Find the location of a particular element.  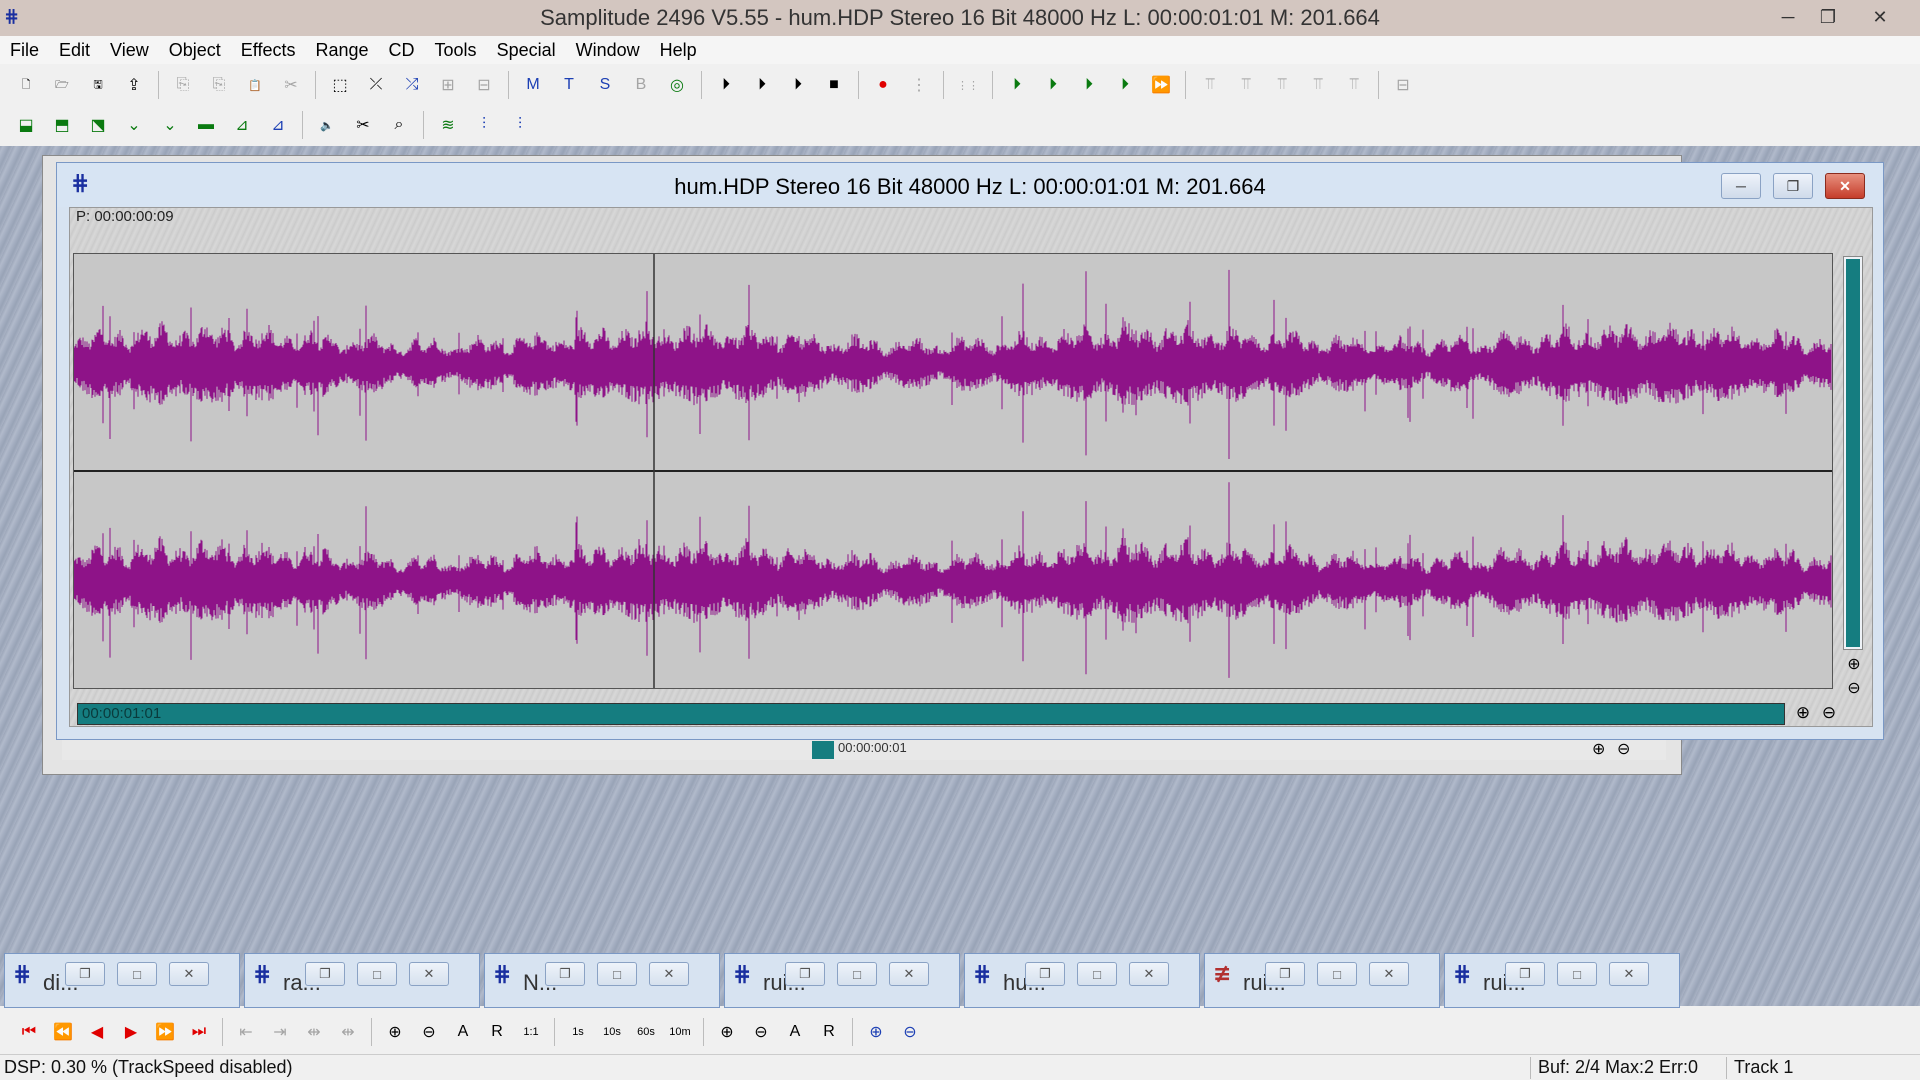

auto-mode-icon: ⊿ is located at coordinates (278, 125).